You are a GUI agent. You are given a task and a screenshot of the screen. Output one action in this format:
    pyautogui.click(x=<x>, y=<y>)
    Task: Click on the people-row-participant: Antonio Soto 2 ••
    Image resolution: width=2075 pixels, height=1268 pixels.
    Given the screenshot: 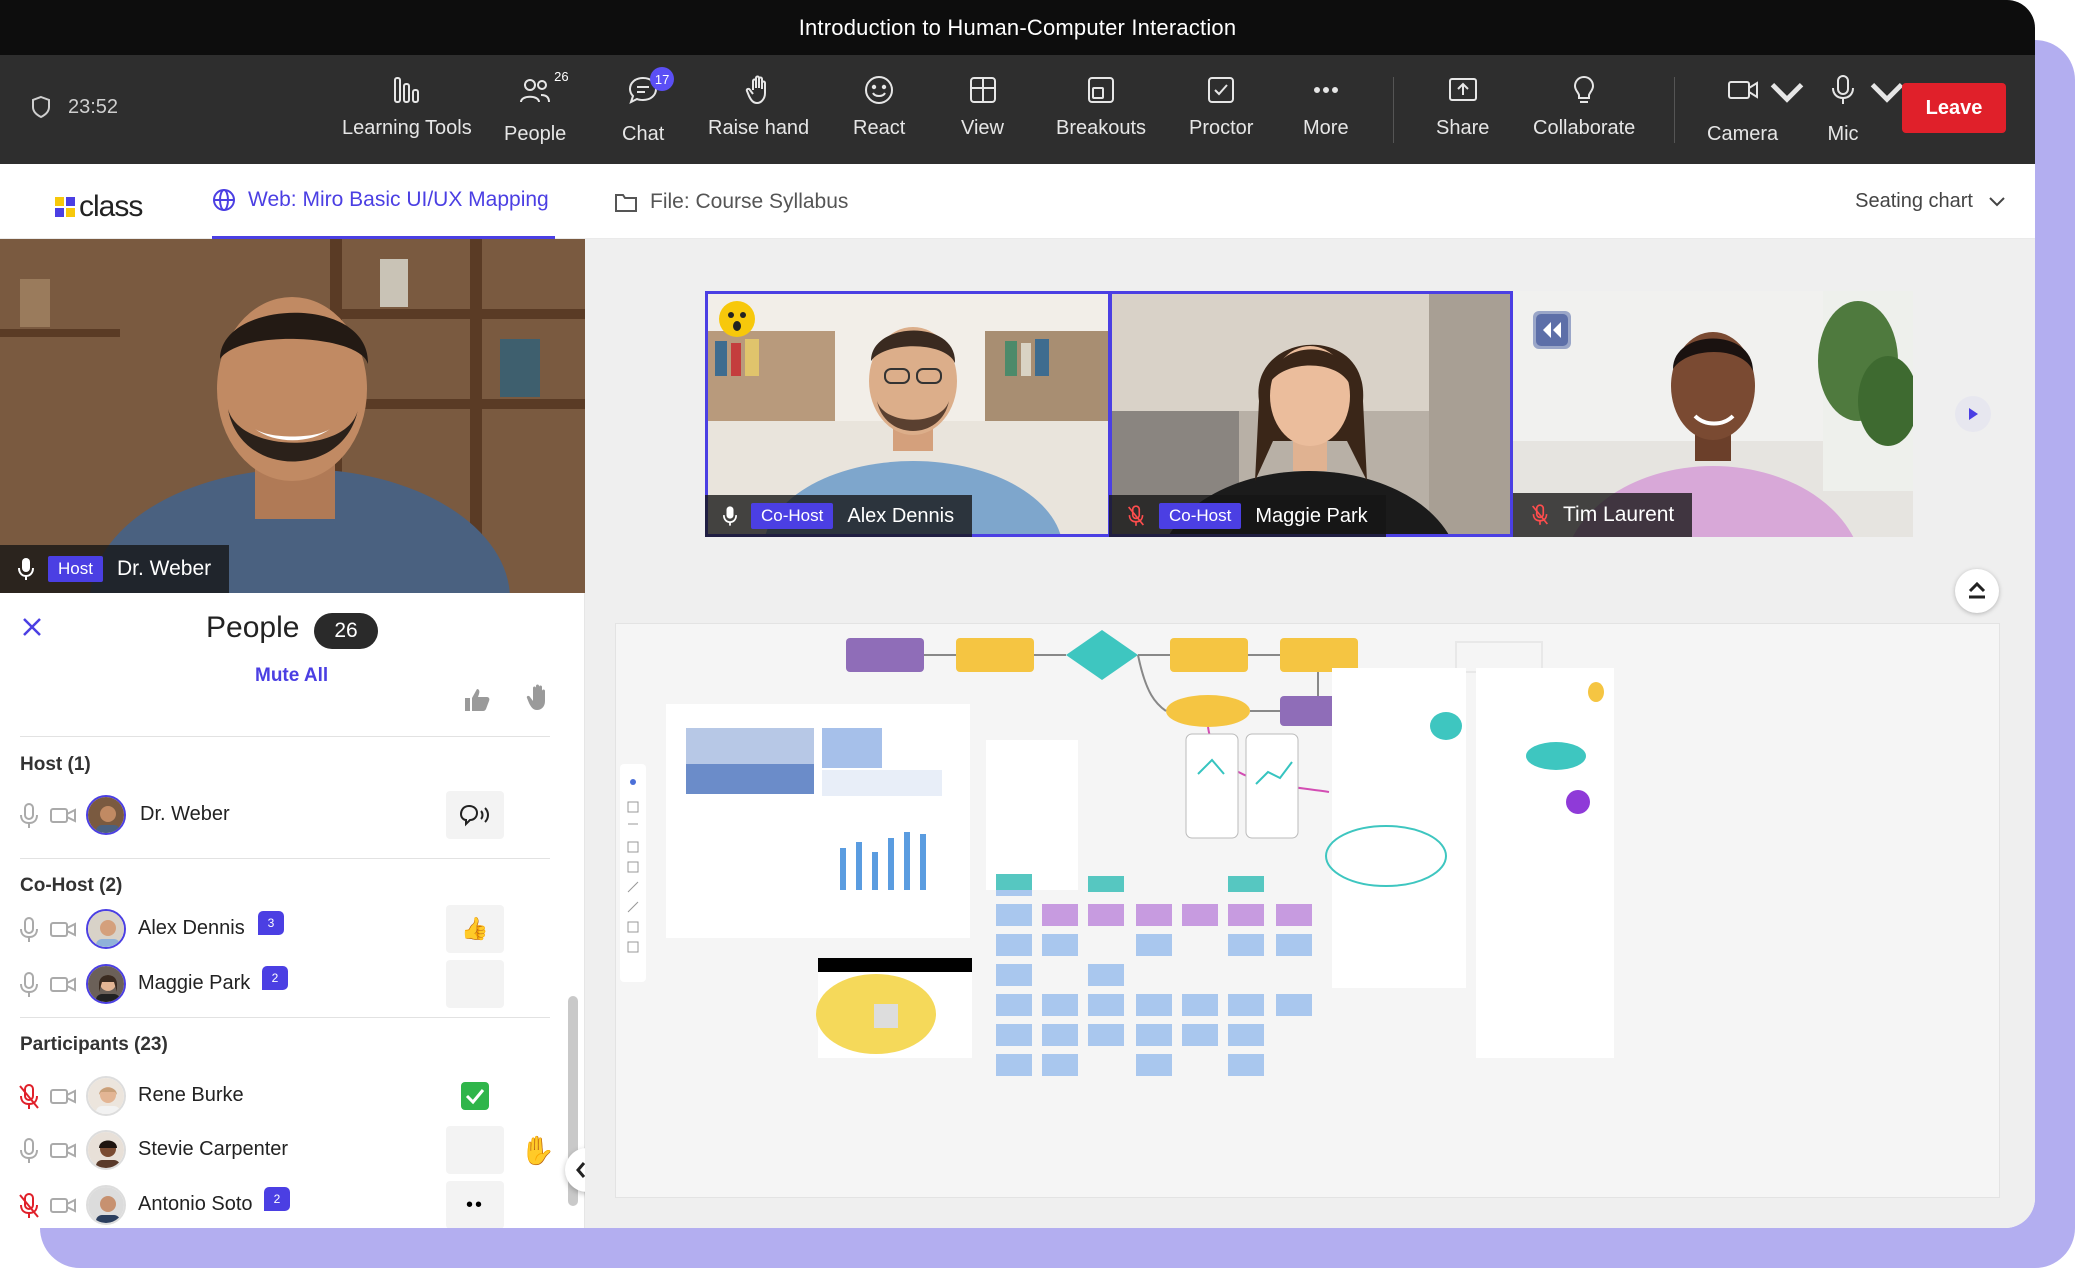 What is the action you would take?
    pyautogui.click(x=280, y=1203)
    